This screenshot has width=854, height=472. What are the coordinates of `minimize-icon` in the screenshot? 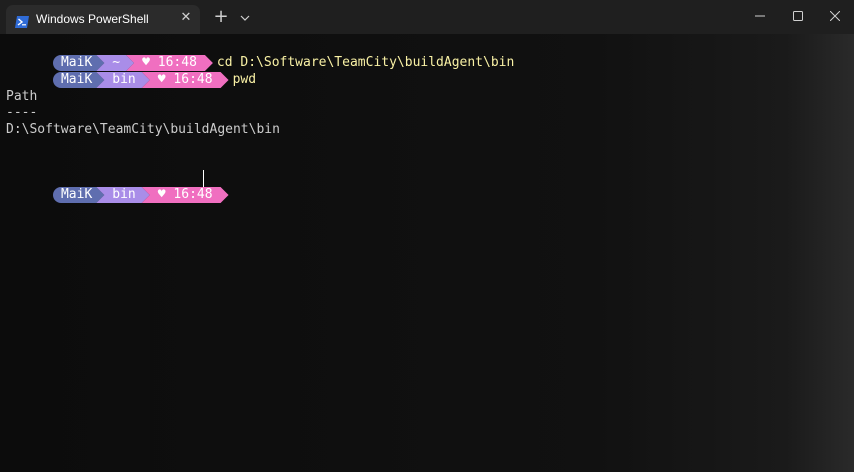 It's located at (760, 16).